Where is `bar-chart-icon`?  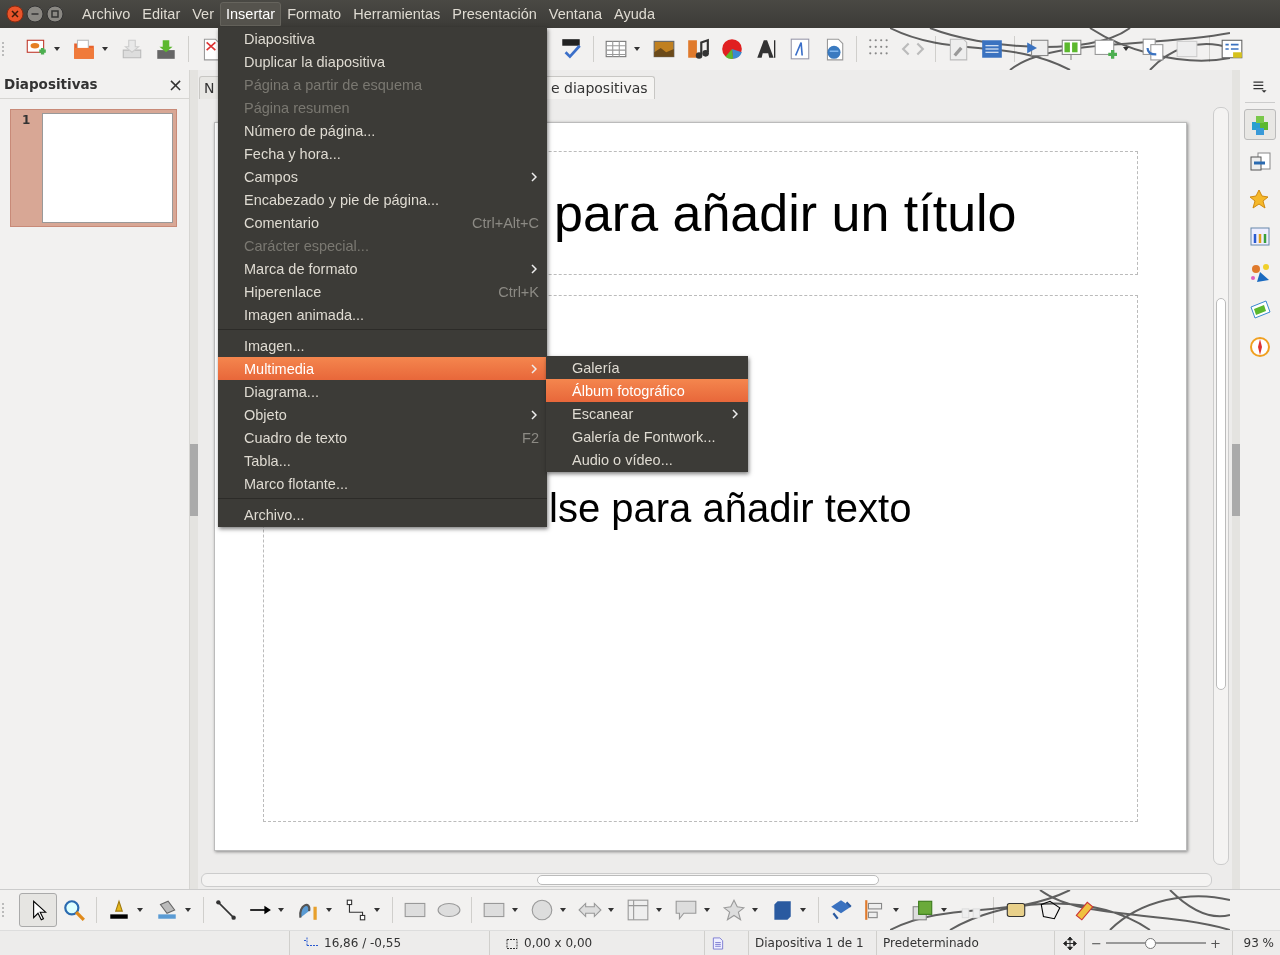 bar-chart-icon is located at coordinates (1260, 235).